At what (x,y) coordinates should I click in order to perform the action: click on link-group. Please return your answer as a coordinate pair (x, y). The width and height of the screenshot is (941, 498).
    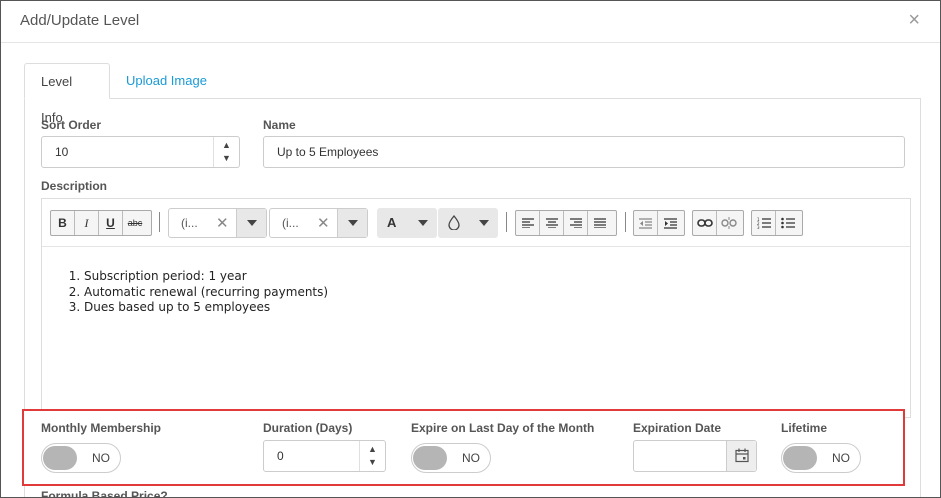
    Looking at the image, I should click on (718, 223).